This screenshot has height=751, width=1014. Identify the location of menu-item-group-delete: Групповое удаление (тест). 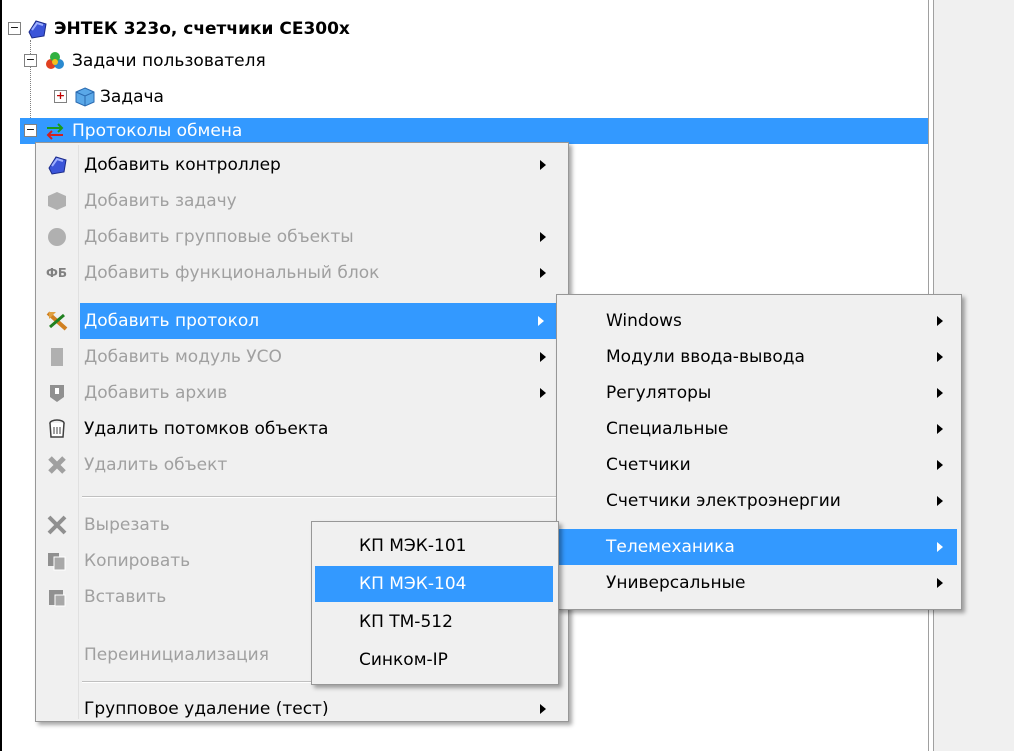
(301, 709).